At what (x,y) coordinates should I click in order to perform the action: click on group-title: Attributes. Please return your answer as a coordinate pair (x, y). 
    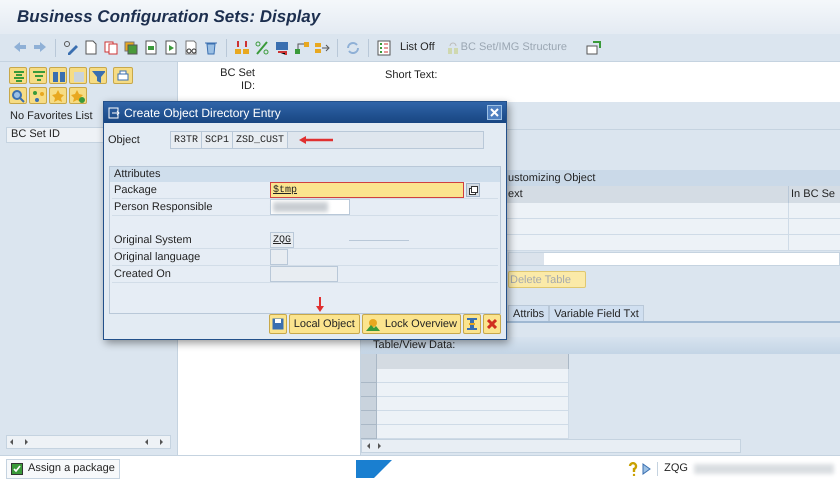
    Looking at the image, I should click on (305, 174).